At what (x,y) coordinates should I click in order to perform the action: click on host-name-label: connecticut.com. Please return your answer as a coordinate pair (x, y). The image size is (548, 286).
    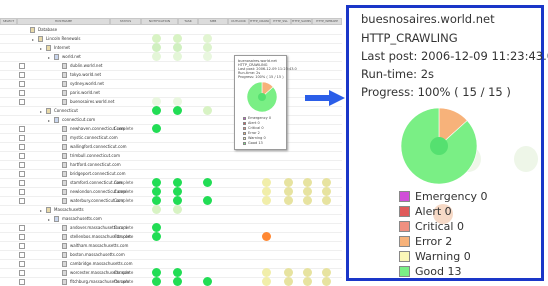
    Looking at the image, I should click on (78, 120).